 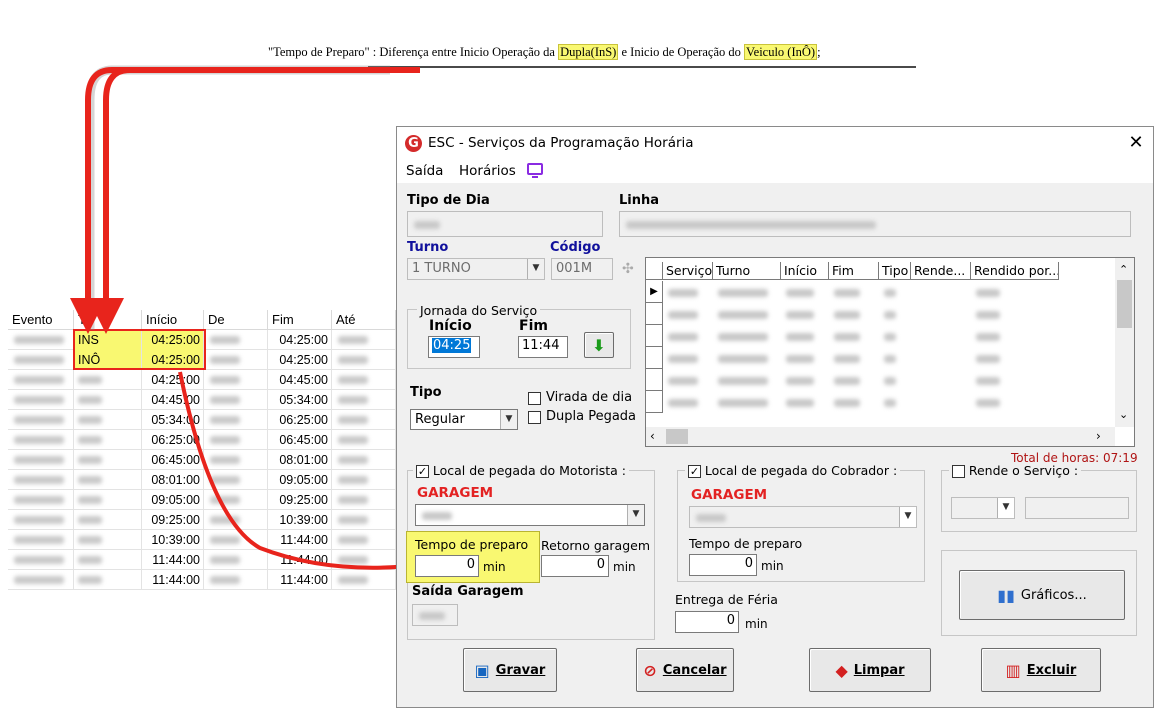 I want to click on menu-bar: Saída Horários, so click(x=775, y=171).